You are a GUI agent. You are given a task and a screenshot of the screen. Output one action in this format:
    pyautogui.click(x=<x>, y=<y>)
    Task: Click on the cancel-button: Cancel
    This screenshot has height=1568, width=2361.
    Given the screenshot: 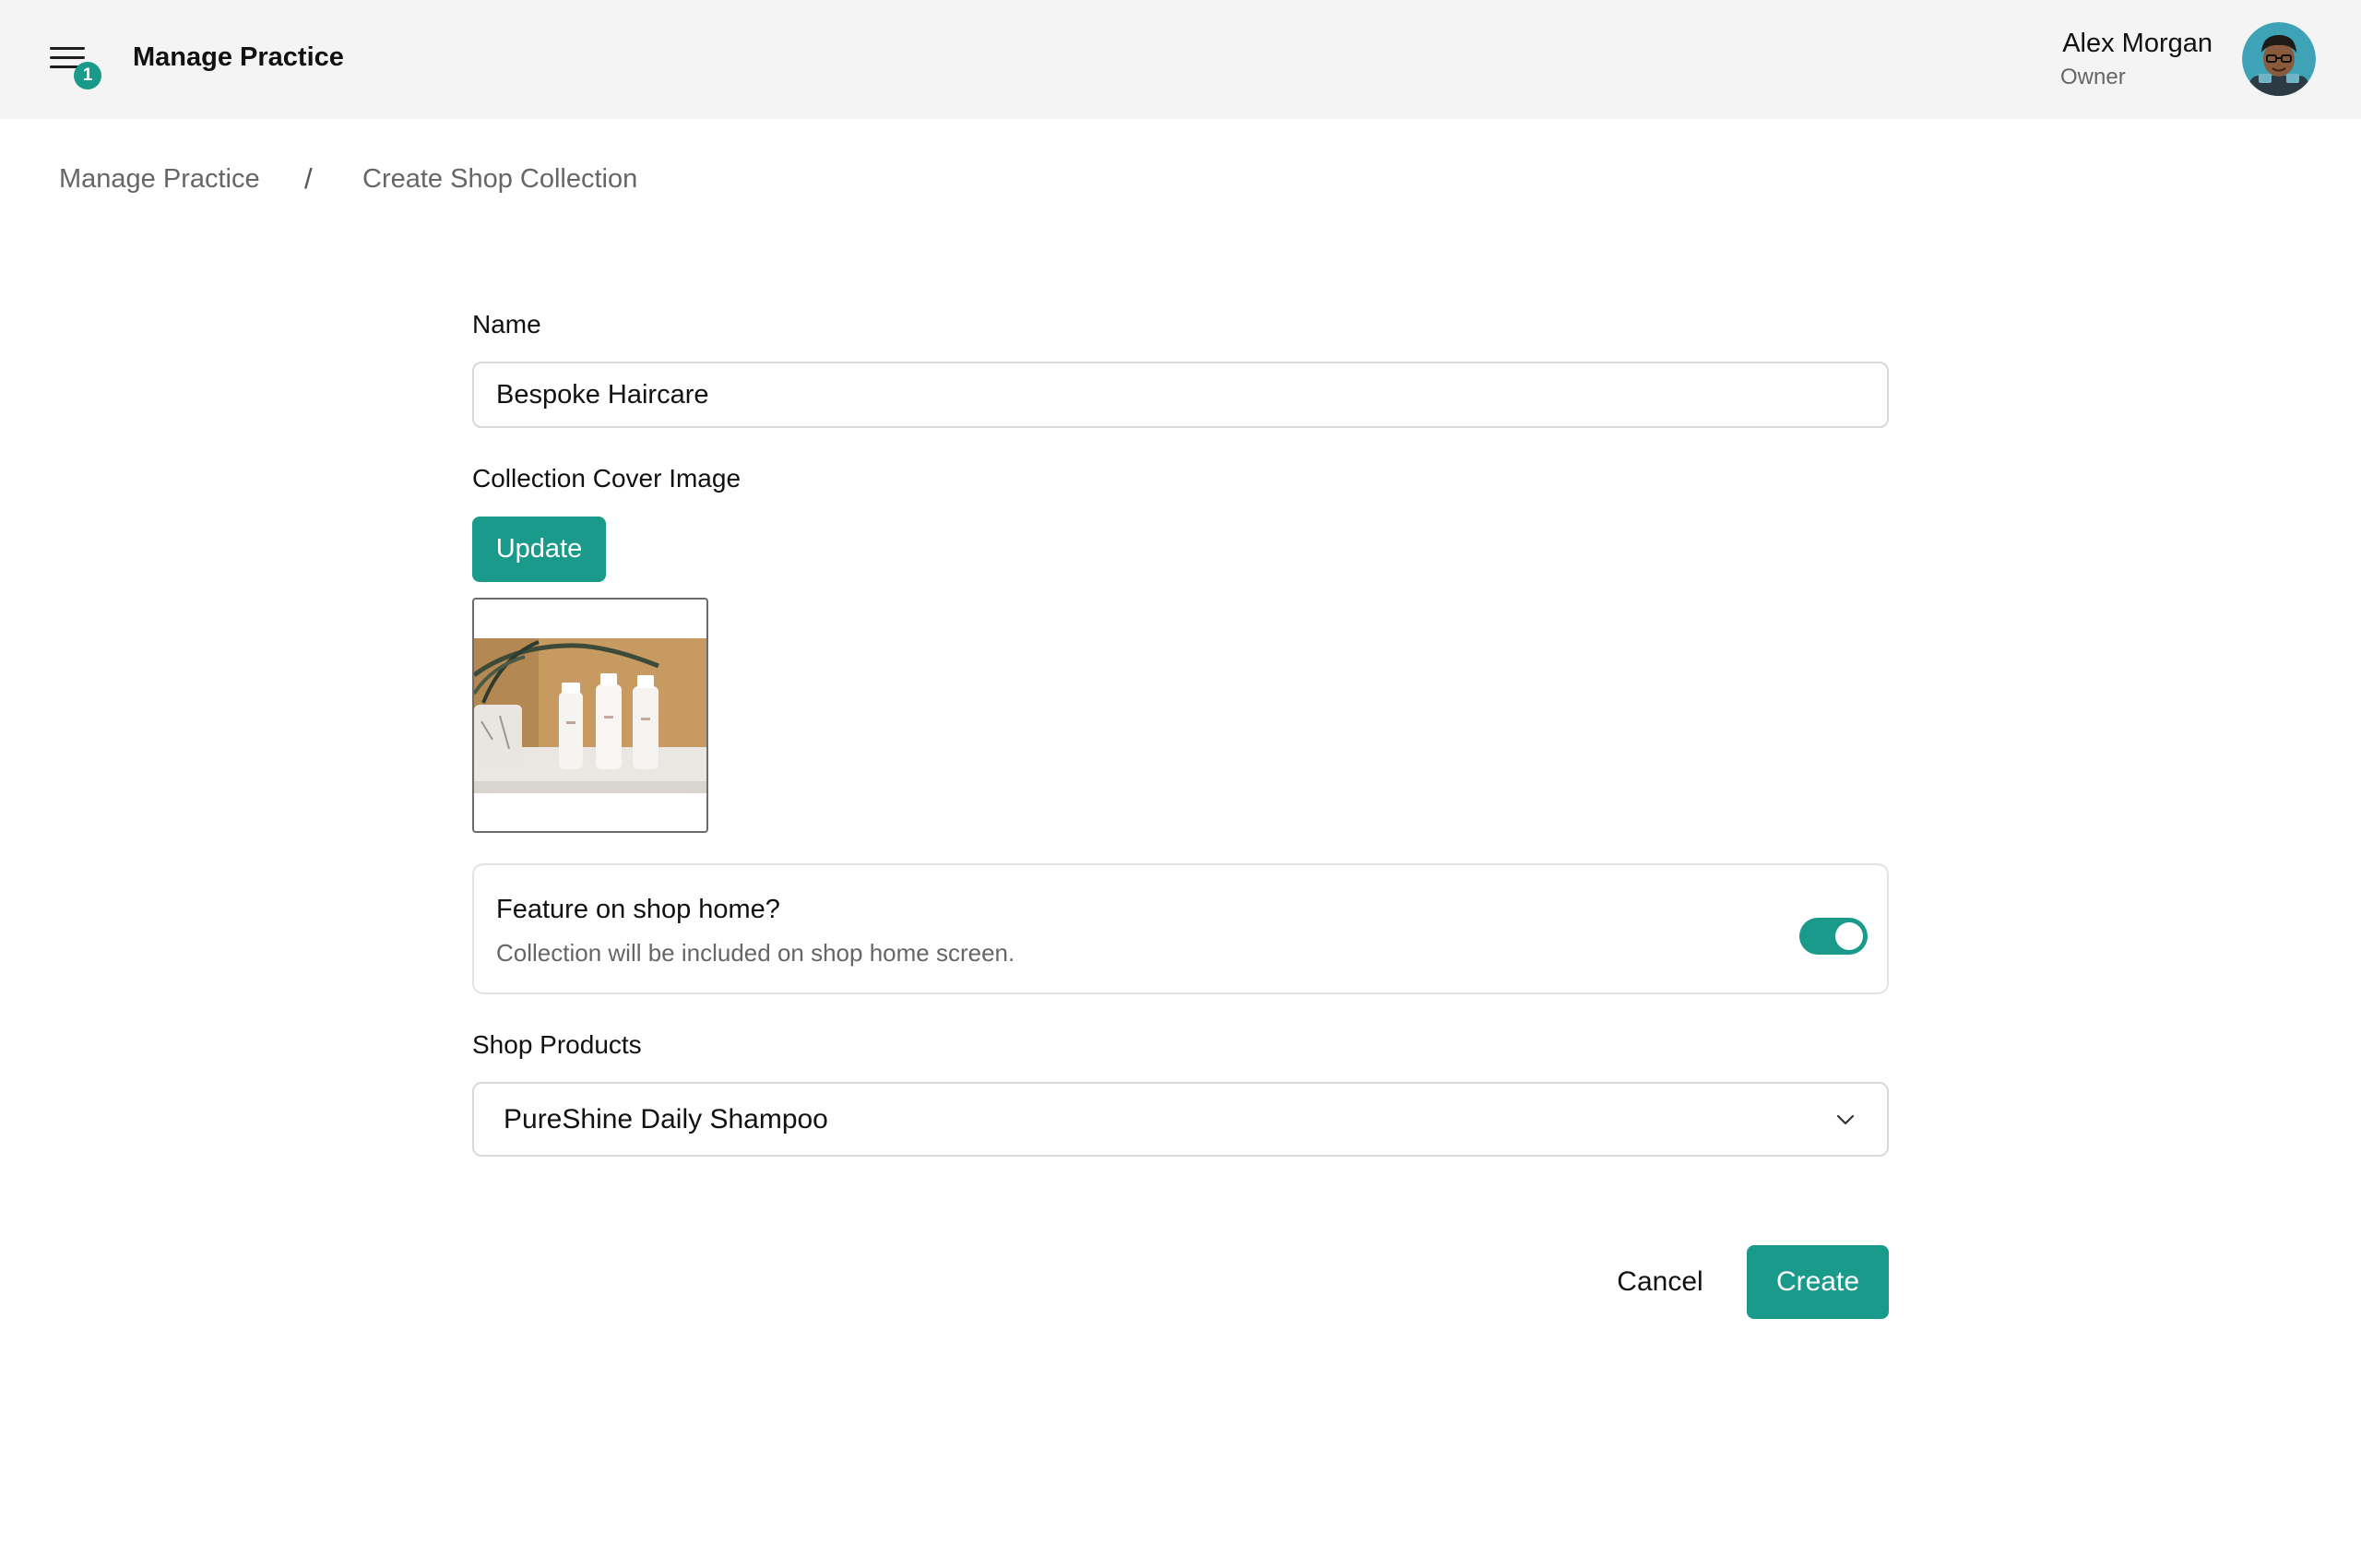 What is the action you would take?
    pyautogui.click(x=1660, y=1282)
    